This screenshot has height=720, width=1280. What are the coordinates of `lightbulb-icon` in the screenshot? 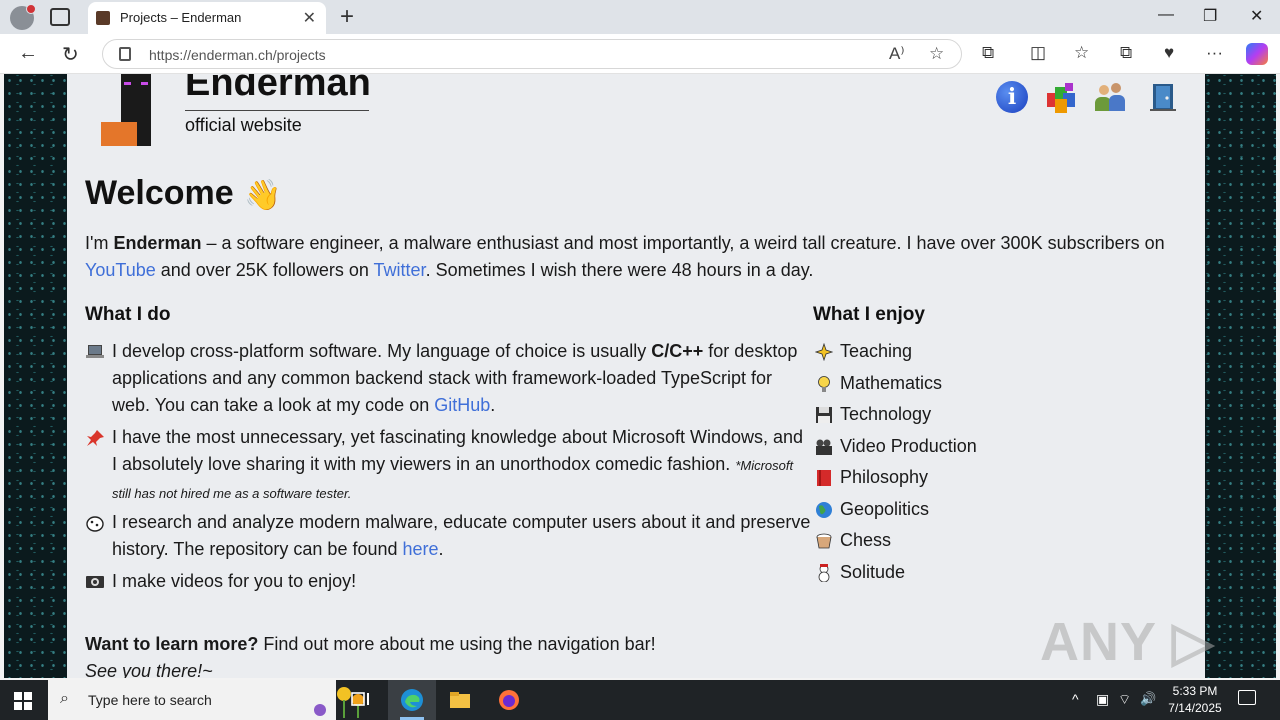 It's located at (824, 384).